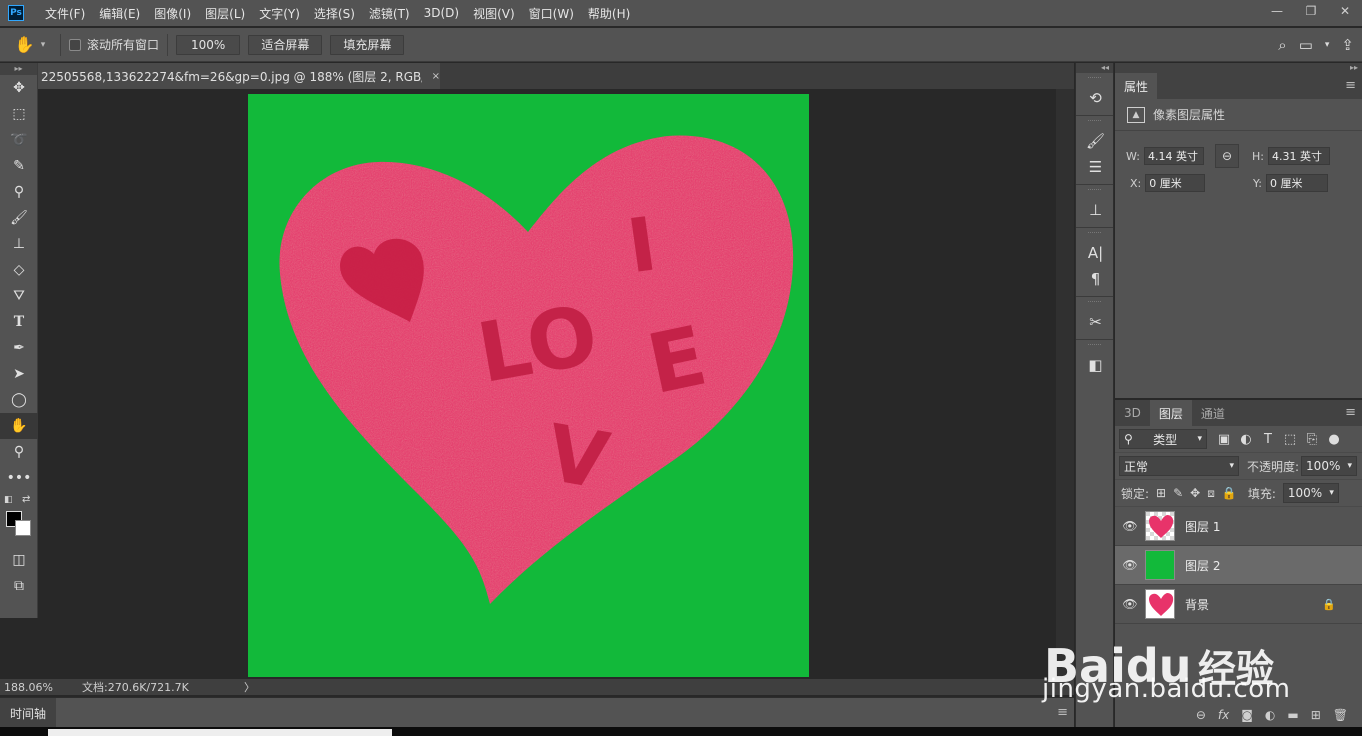 The image size is (1362, 736). I want to click on eyedropper-tool-icon: ⚲, so click(19, 192).